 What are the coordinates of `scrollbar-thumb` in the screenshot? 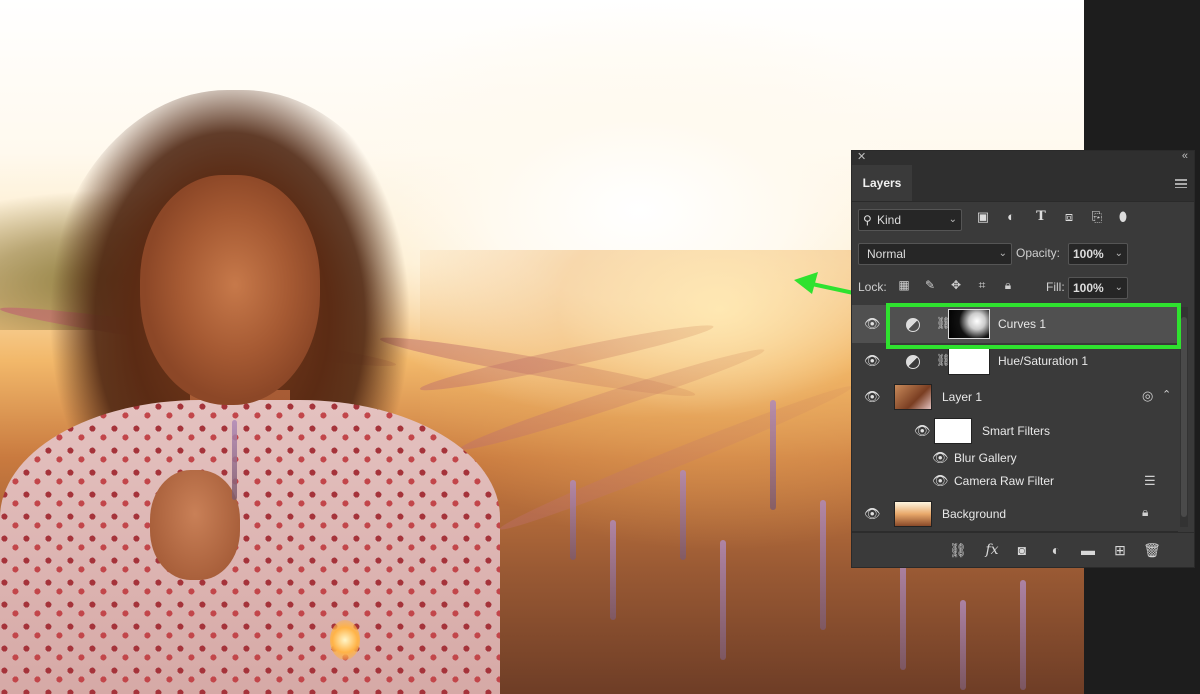 It's located at (1184, 417).